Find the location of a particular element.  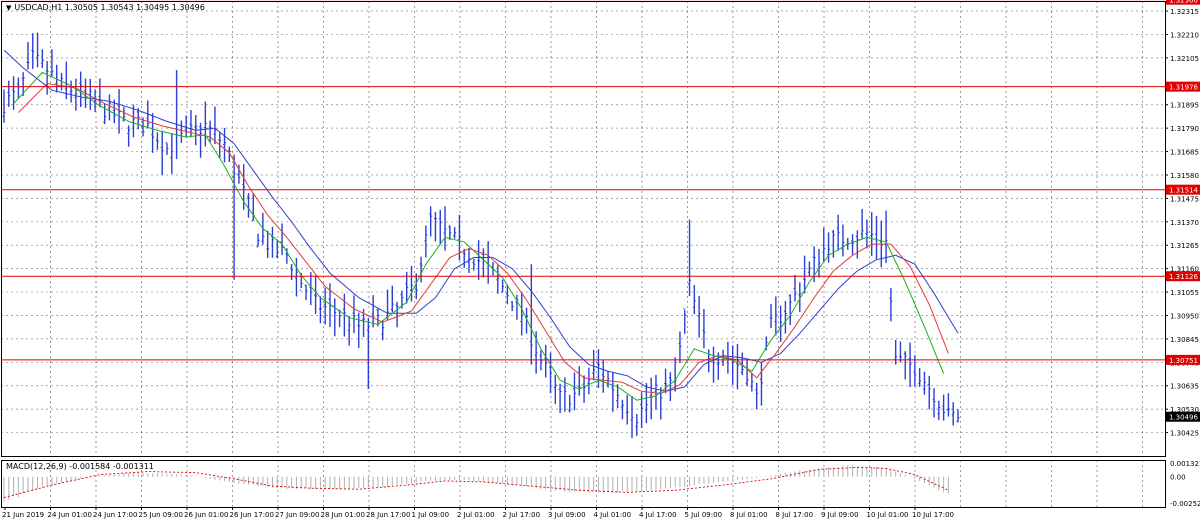

y-tick-label: 1.30425 is located at coordinates (1184, 434).